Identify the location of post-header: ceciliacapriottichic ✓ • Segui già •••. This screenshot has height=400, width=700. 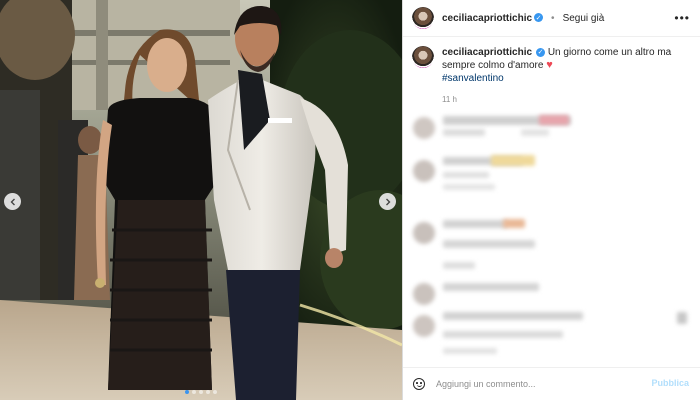
(551, 18).